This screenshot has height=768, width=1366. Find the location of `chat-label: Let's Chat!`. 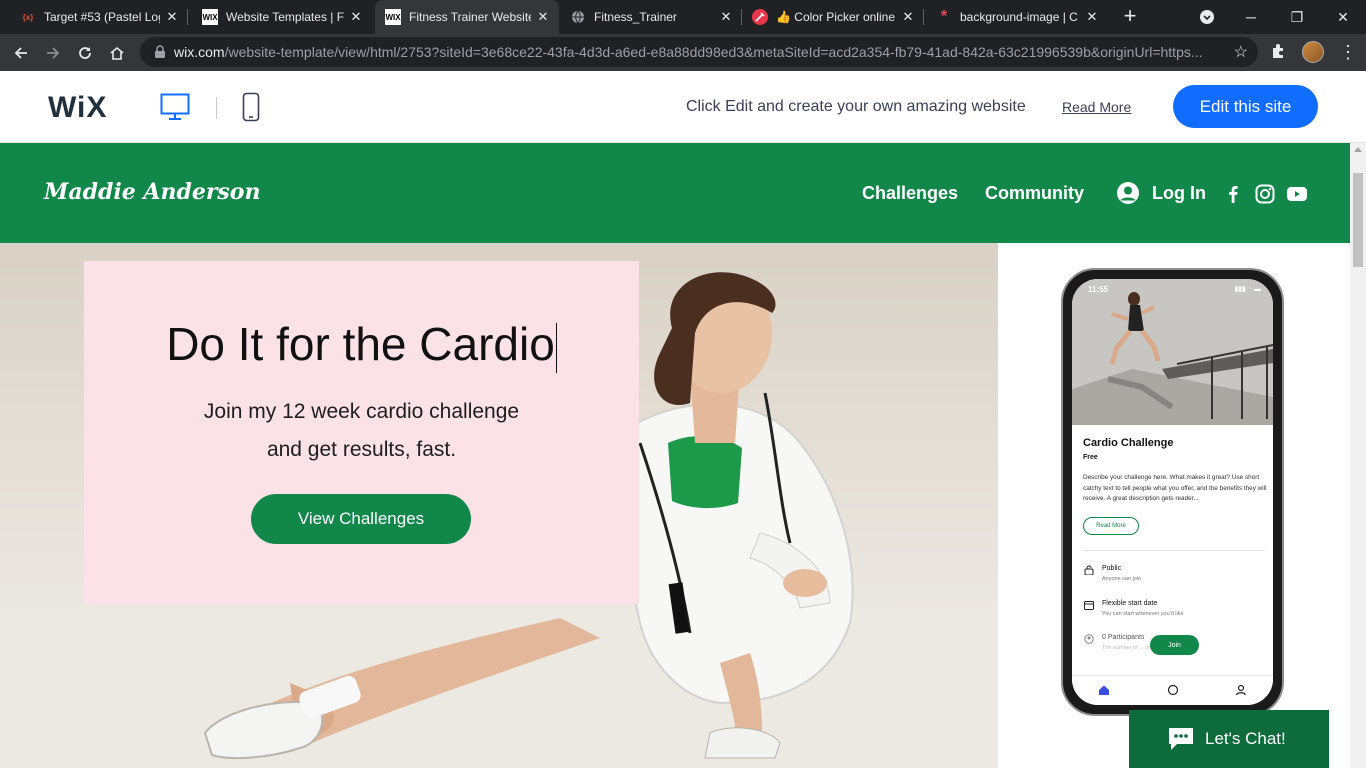

chat-label: Let's Chat! is located at coordinates (1245, 738).